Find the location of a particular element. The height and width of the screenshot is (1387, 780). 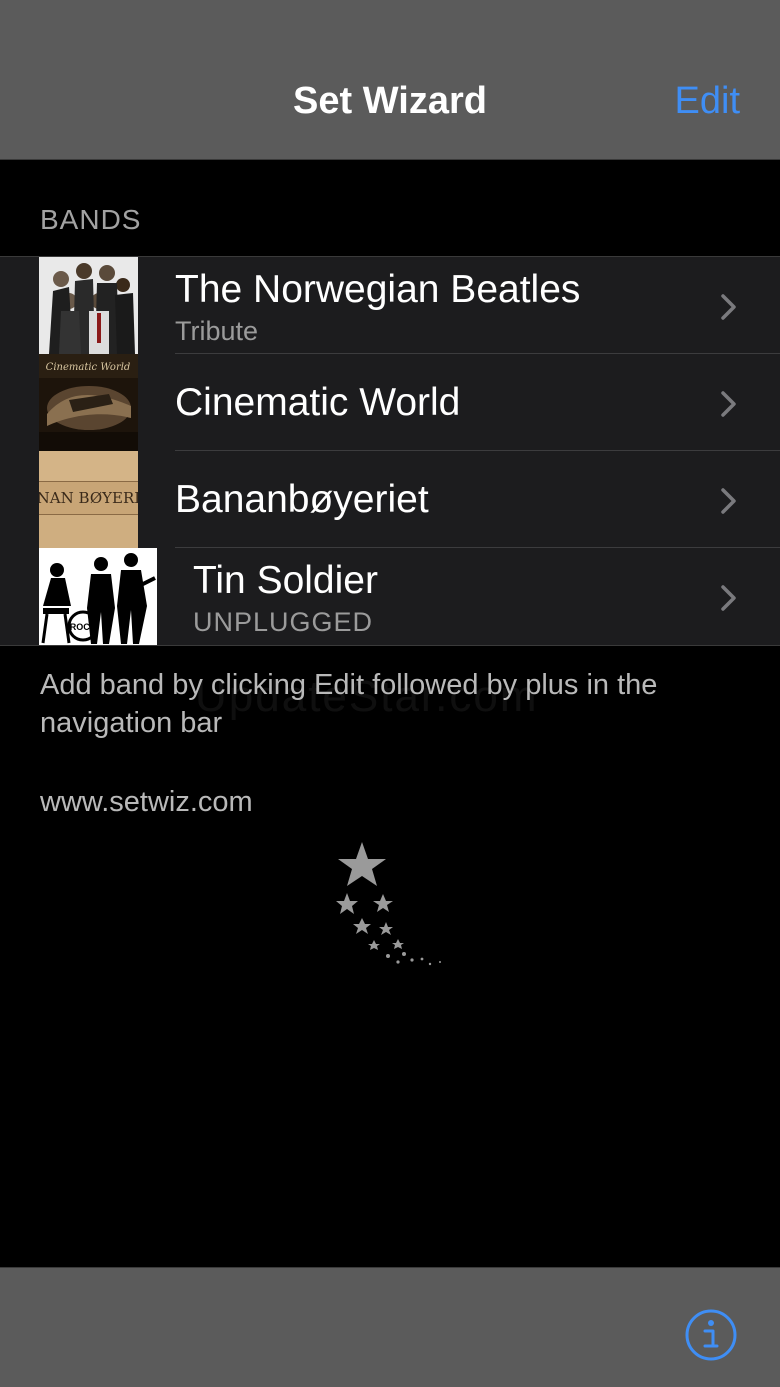

page-title: Set Wizard is located at coordinates (390, 101).